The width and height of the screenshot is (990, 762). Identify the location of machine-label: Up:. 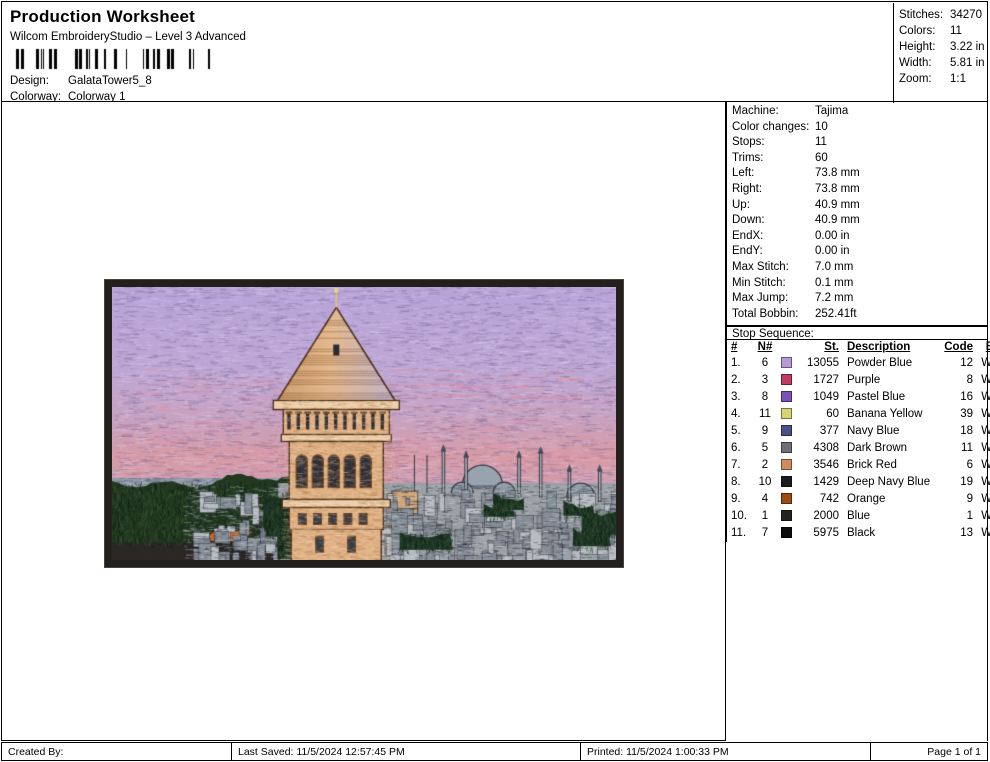
(741, 204).